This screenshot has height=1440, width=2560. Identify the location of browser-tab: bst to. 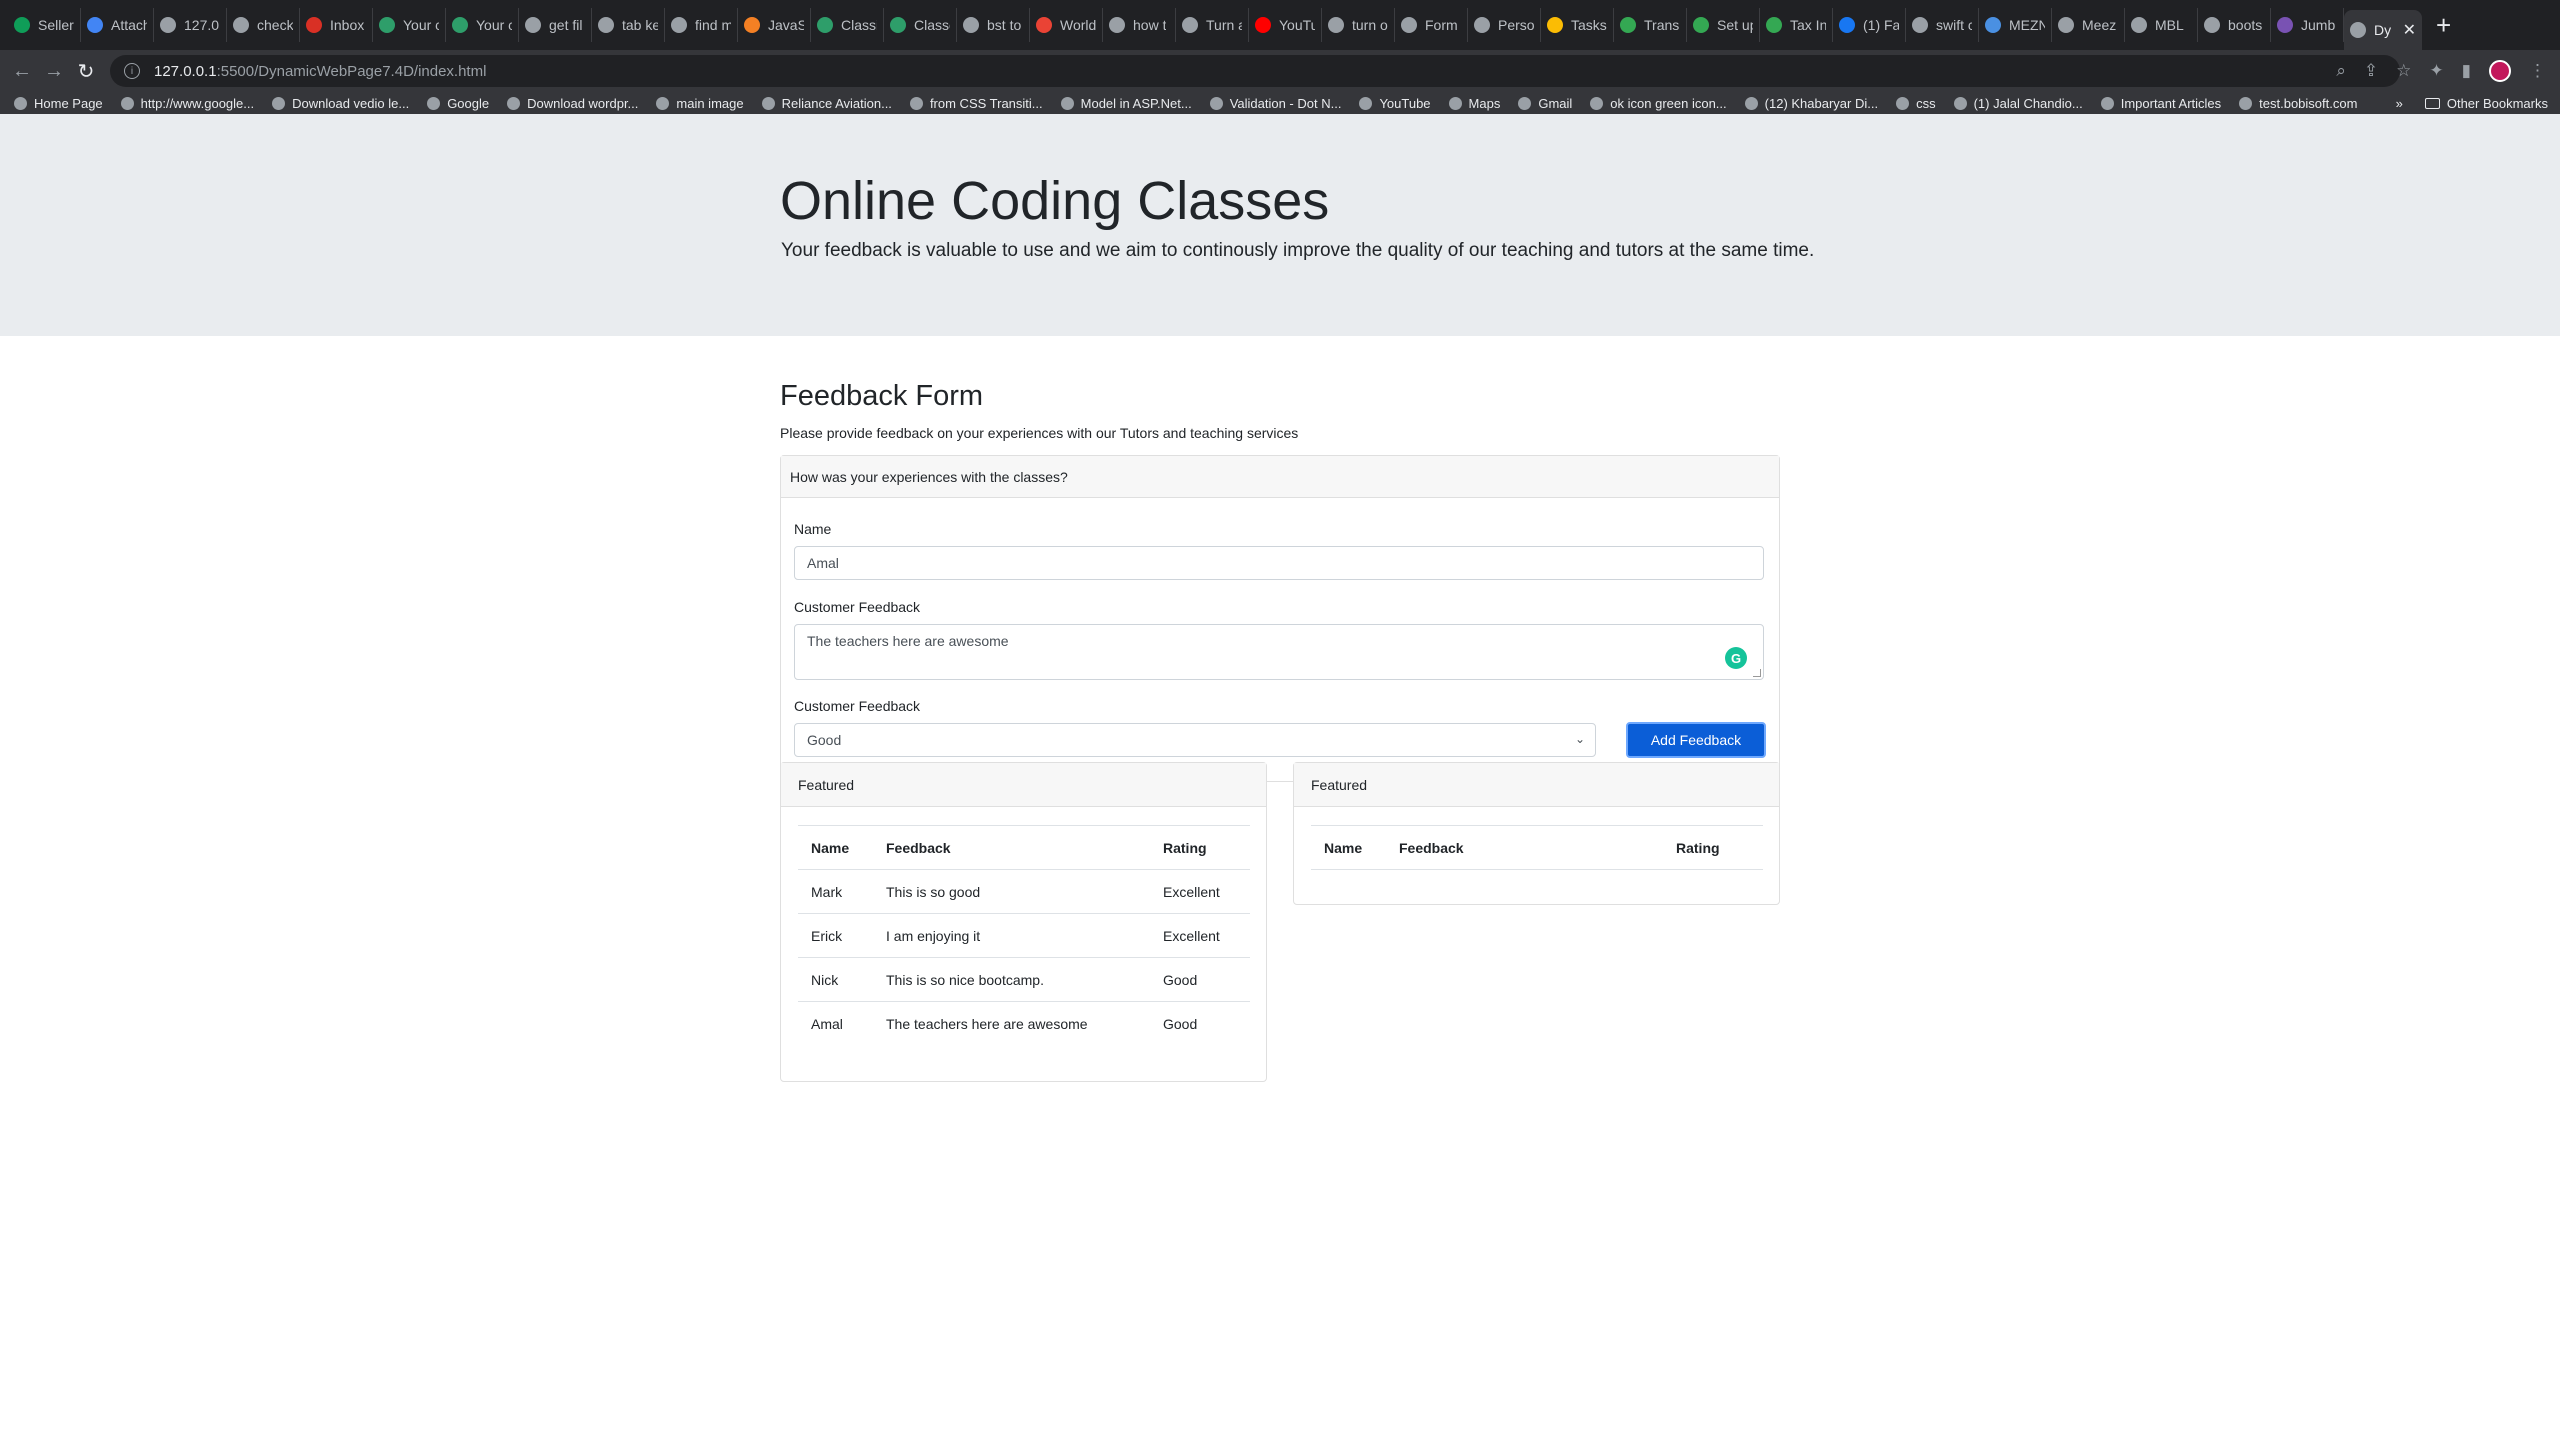
(993, 25).